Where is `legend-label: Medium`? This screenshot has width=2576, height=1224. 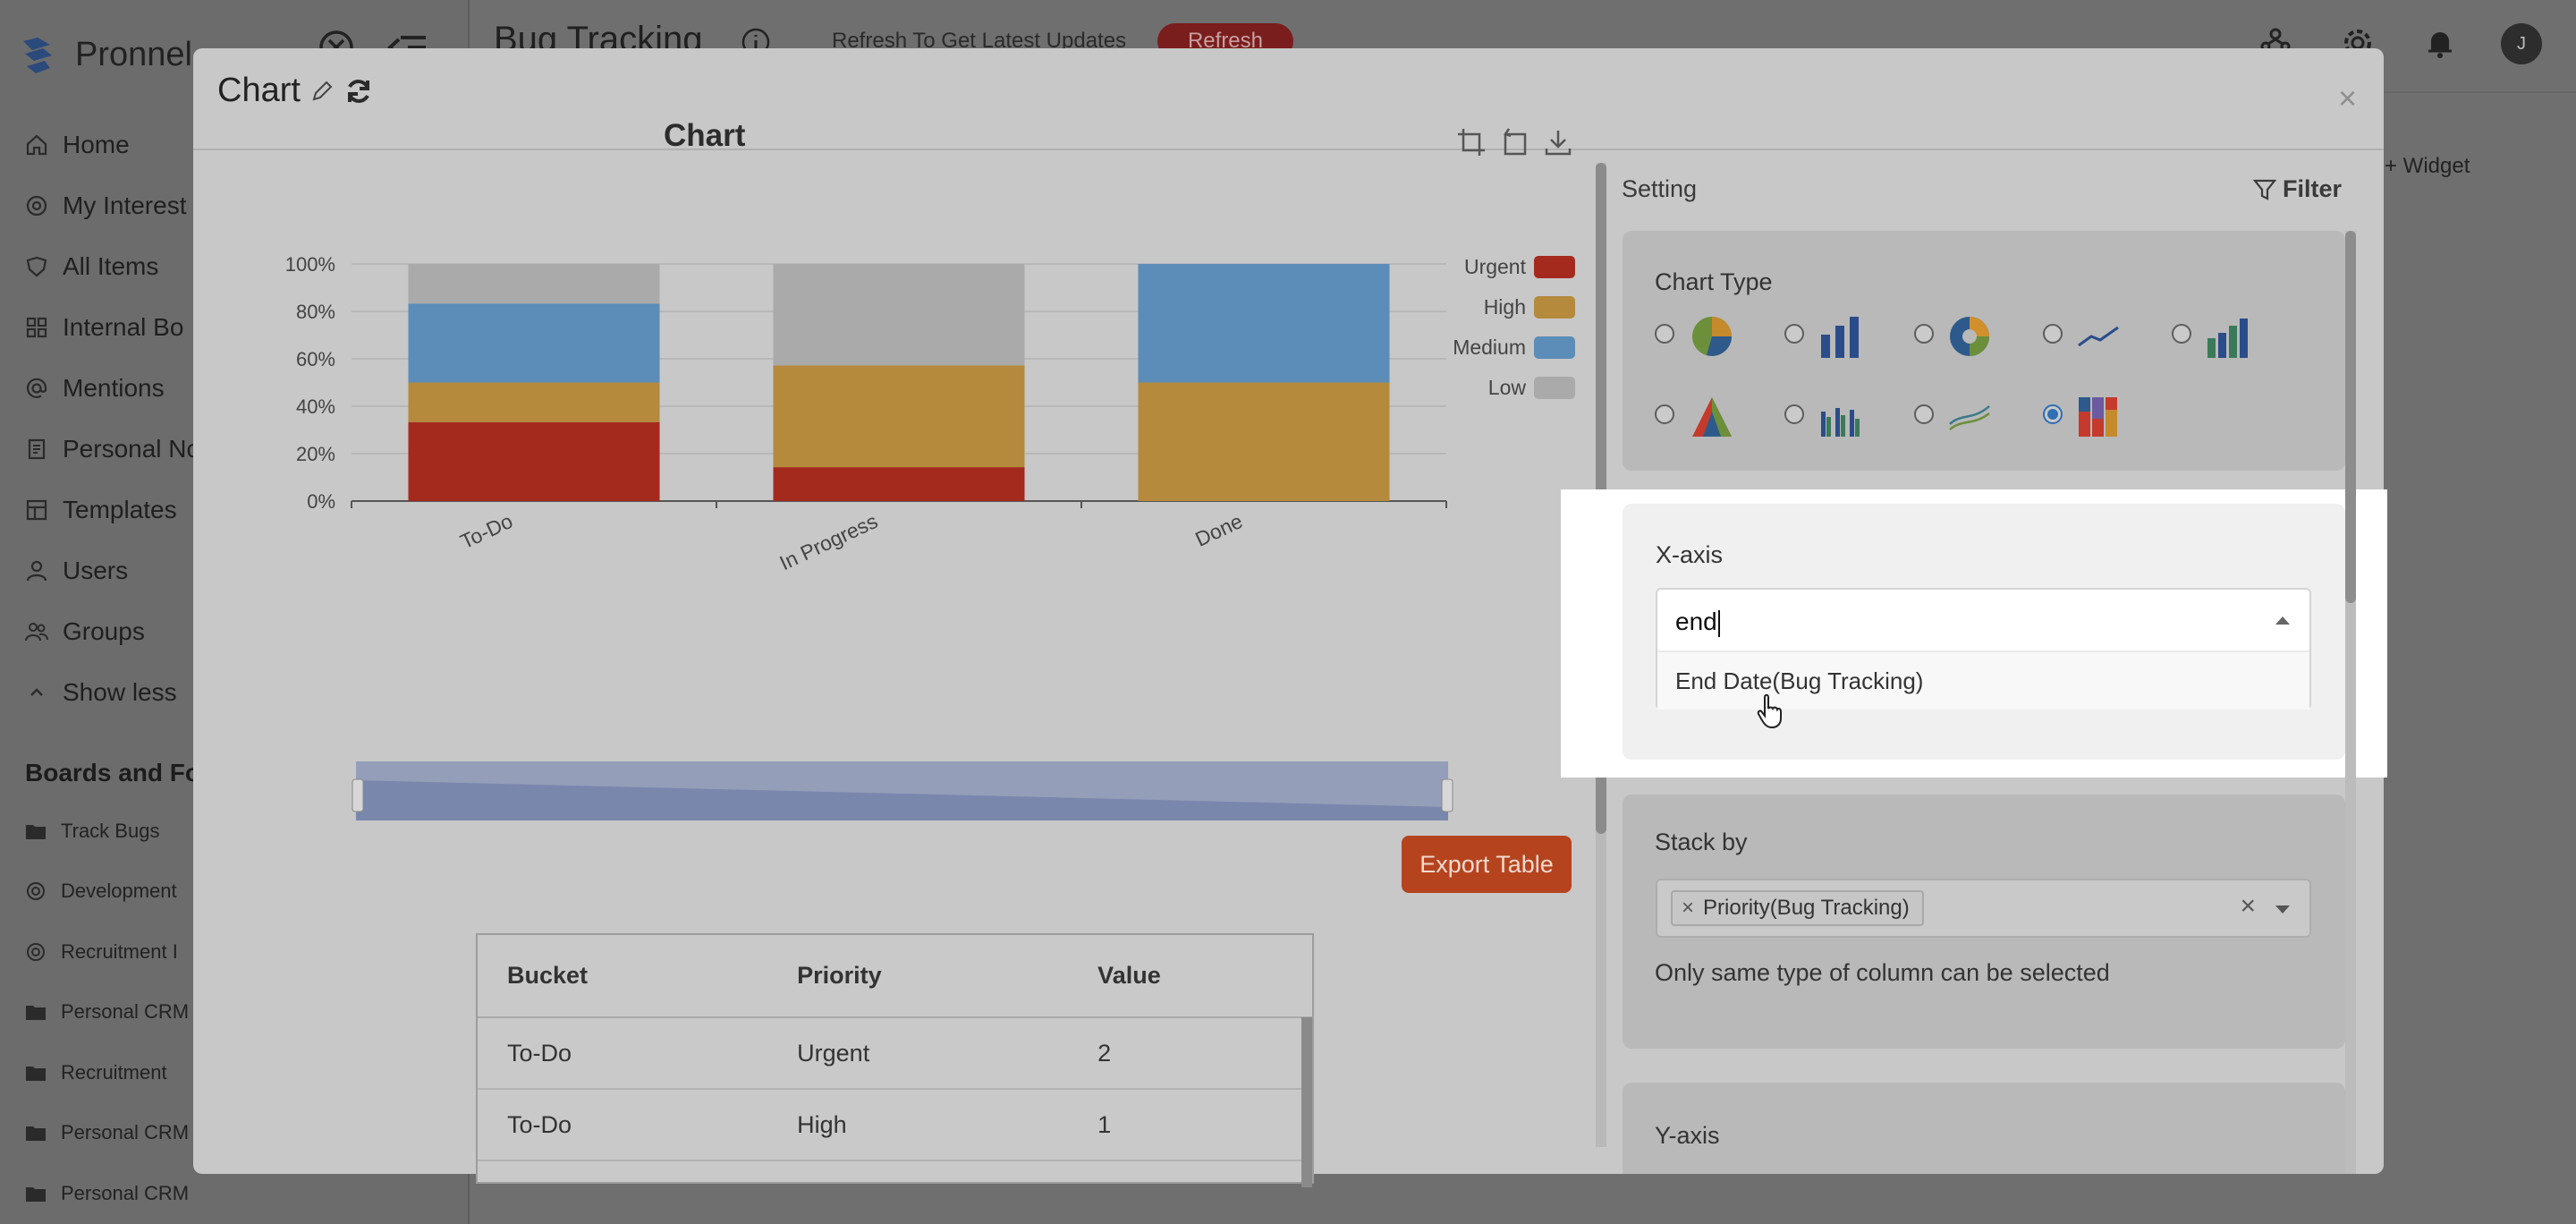 legend-label: Medium is located at coordinates (1489, 347).